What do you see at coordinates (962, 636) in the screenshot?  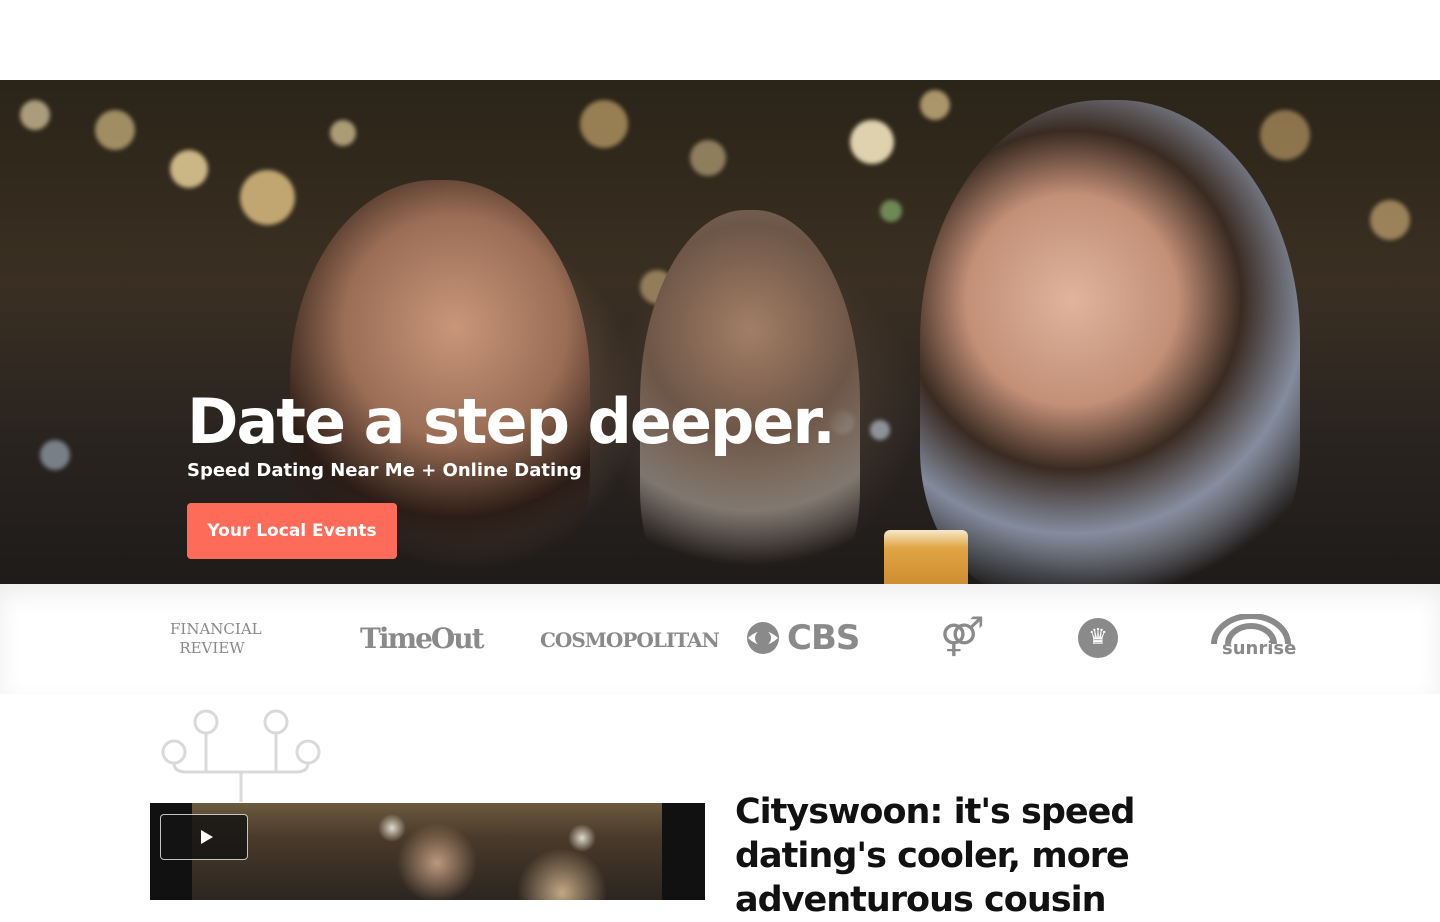 I see `gender-symbols-icon: ⚤` at bounding box center [962, 636].